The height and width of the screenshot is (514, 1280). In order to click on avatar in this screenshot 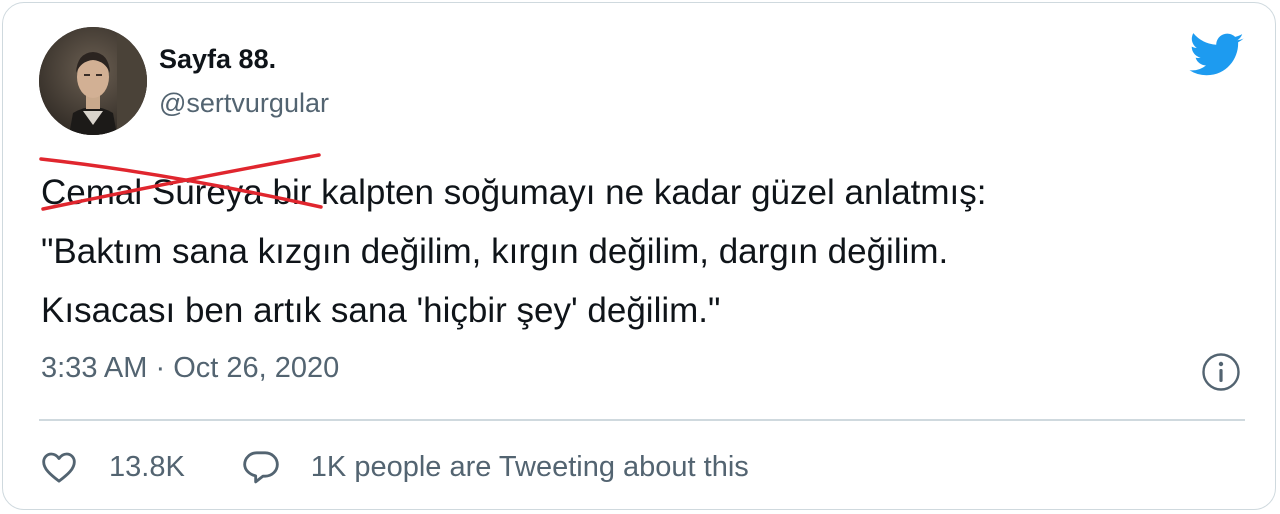, I will do `click(93, 81)`.